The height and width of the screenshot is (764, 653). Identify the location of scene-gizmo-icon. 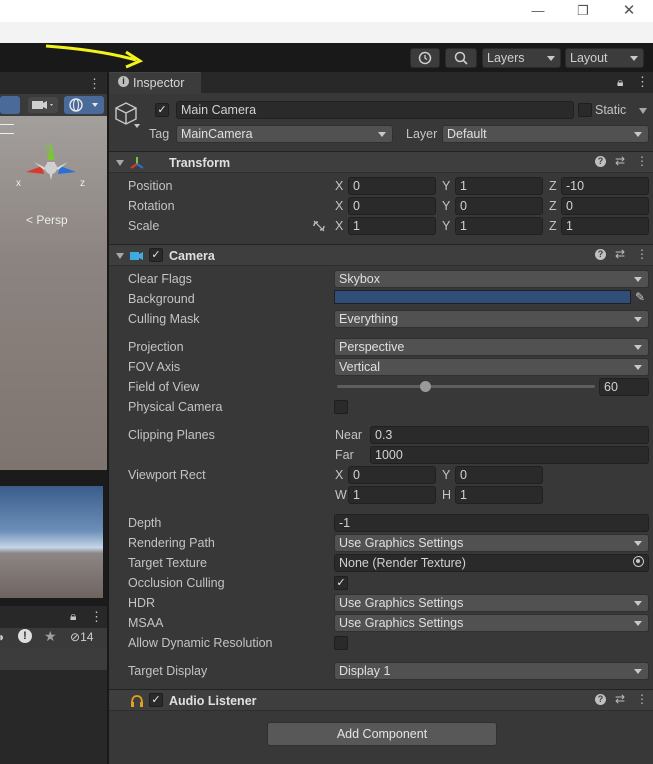
(54, 168).